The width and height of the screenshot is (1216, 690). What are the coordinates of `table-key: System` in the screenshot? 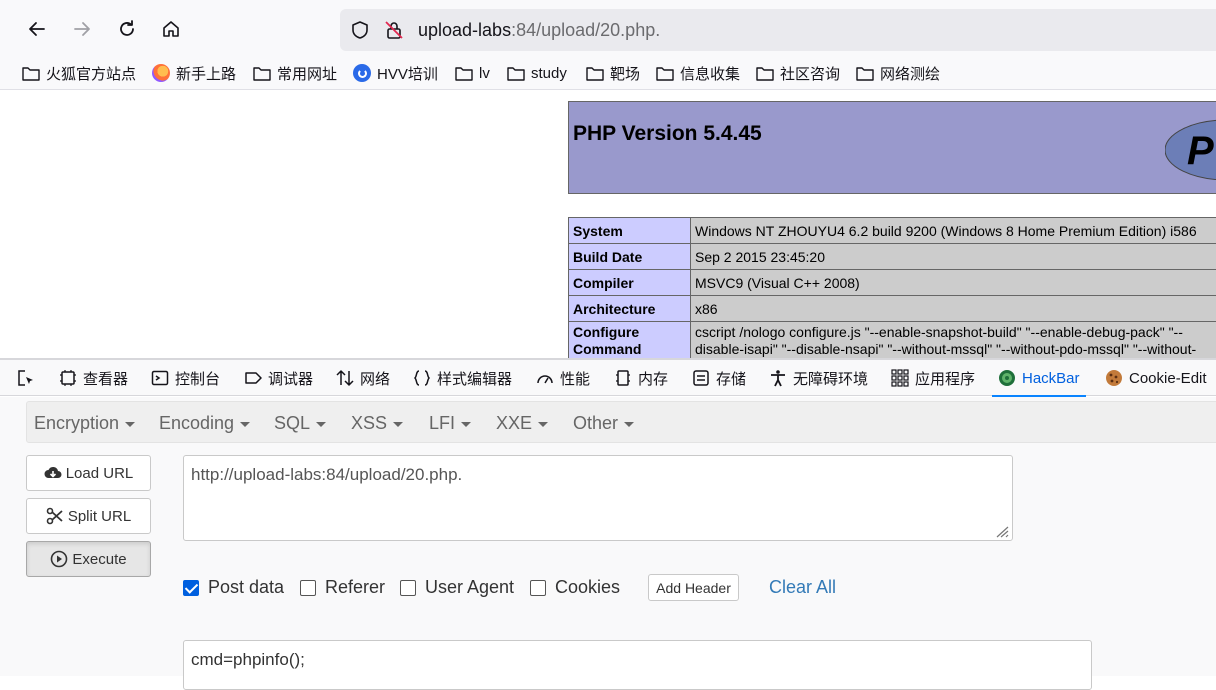 It's located at (630, 231).